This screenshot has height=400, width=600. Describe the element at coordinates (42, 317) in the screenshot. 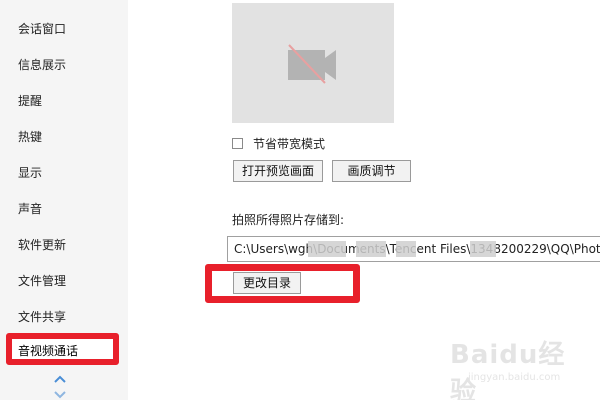

I see `sidebar-item-file-sharing: 文件共享` at that location.